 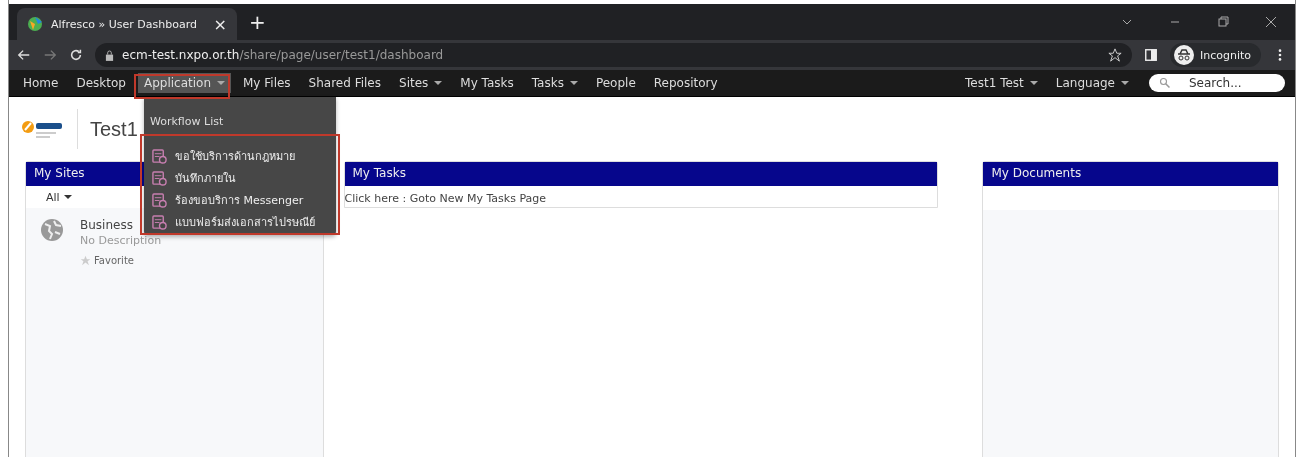 What do you see at coordinates (76, 55) in the screenshot?
I see `reload-icon` at bounding box center [76, 55].